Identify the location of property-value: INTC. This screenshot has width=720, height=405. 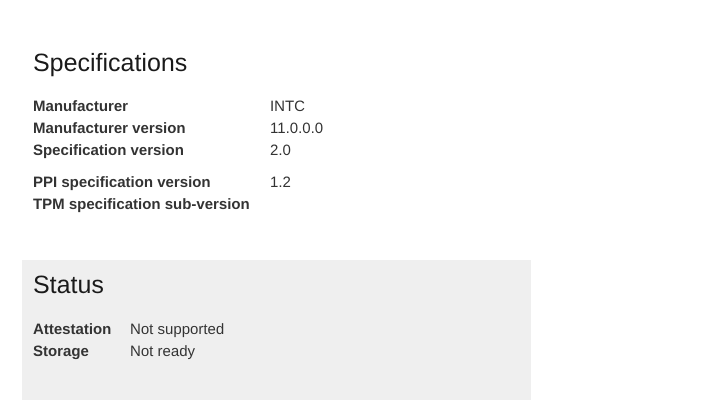
(287, 106).